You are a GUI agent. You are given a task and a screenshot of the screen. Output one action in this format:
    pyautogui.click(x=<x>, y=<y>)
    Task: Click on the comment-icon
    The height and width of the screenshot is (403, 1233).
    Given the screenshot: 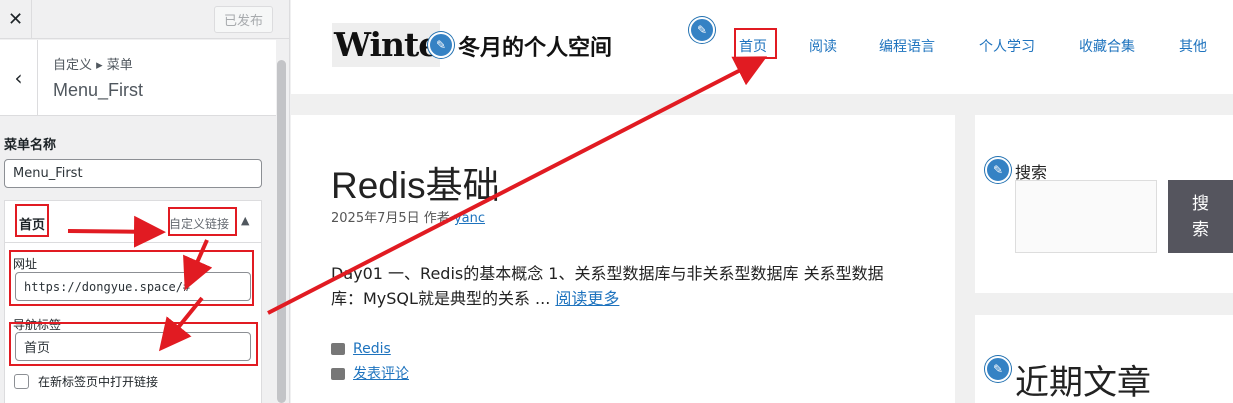 What is the action you would take?
    pyautogui.click(x=338, y=374)
    